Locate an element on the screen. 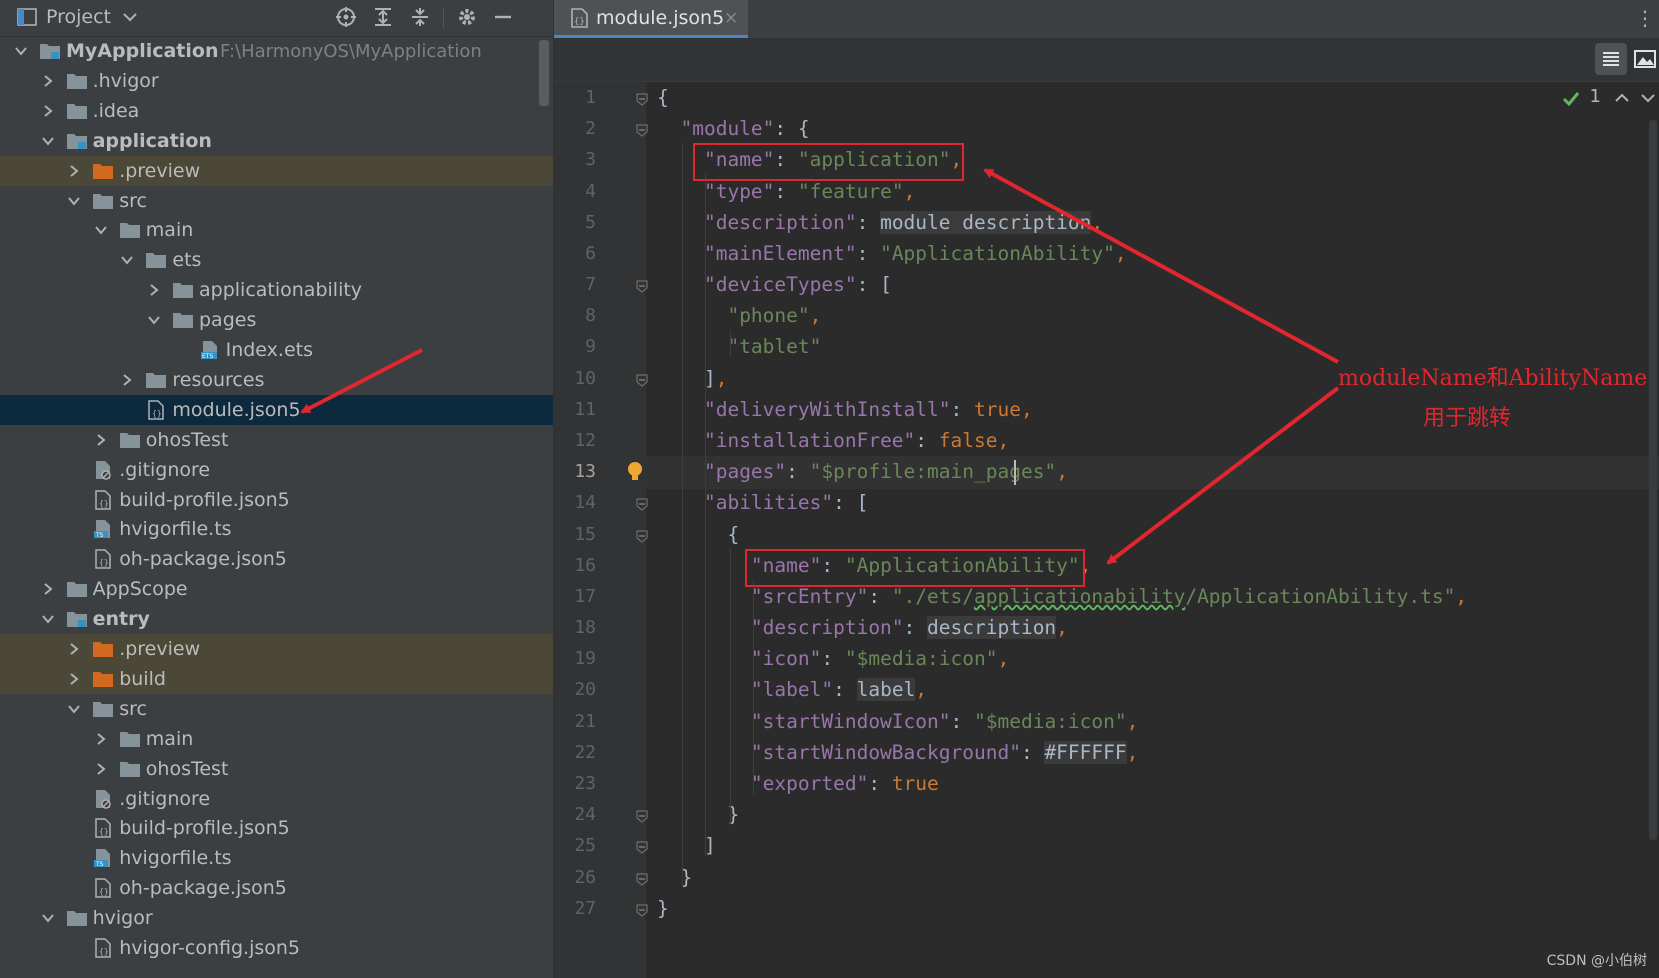 Image resolution: width=1659 pixels, height=978 pixels. tree-item: build is located at coordinates (276, 678).